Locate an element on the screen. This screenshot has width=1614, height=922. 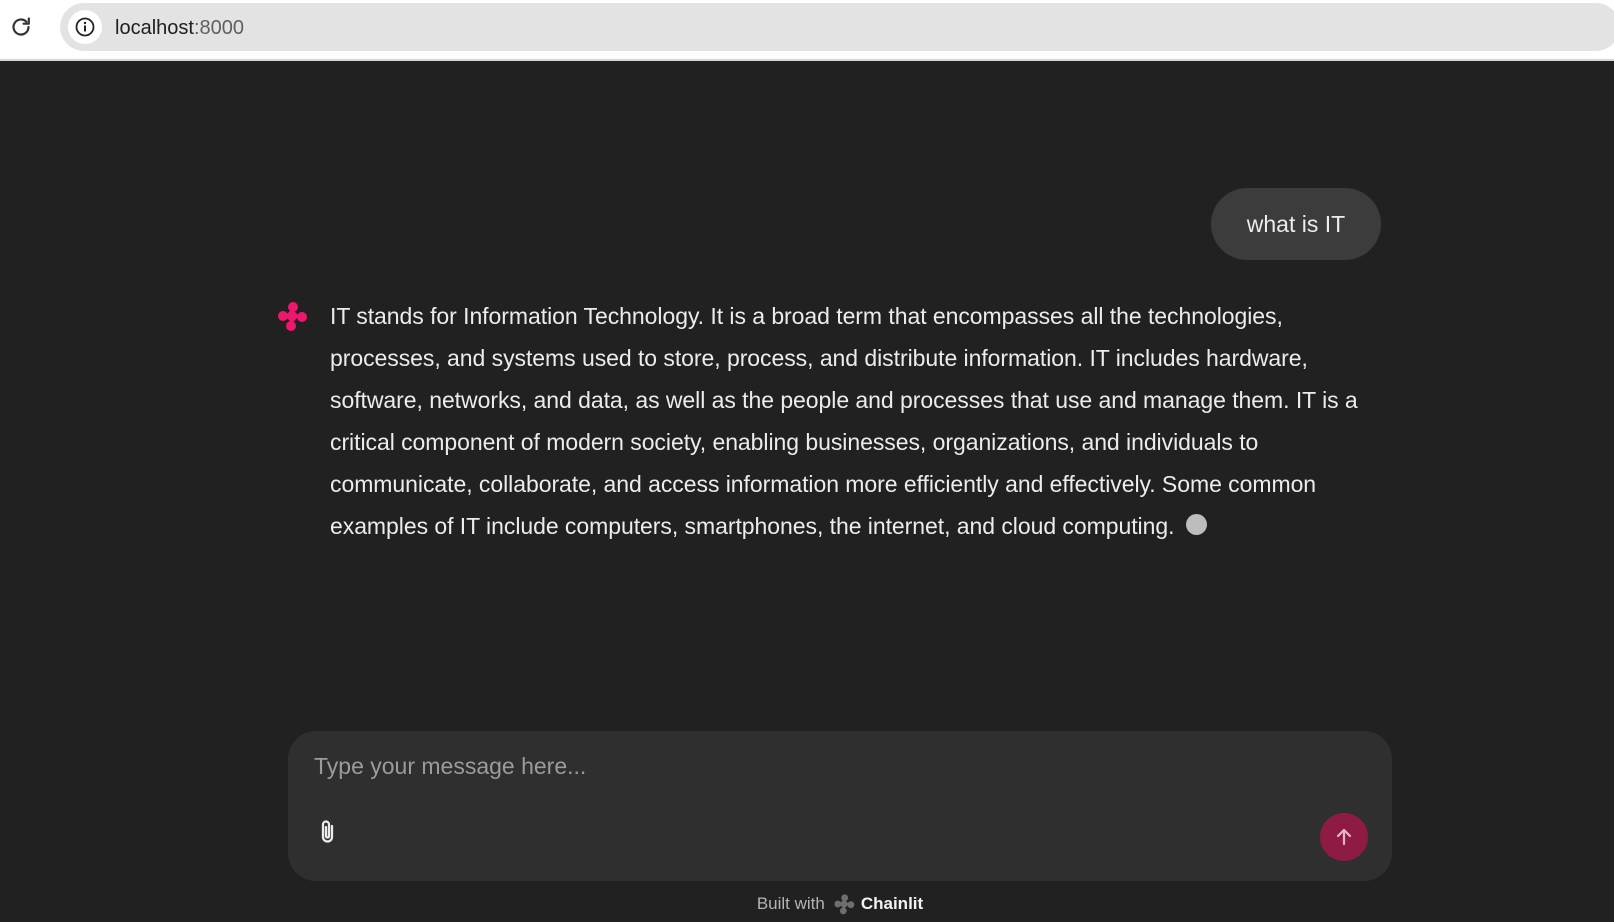
chainlit-footer-logo-icon is located at coordinates (844, 904).